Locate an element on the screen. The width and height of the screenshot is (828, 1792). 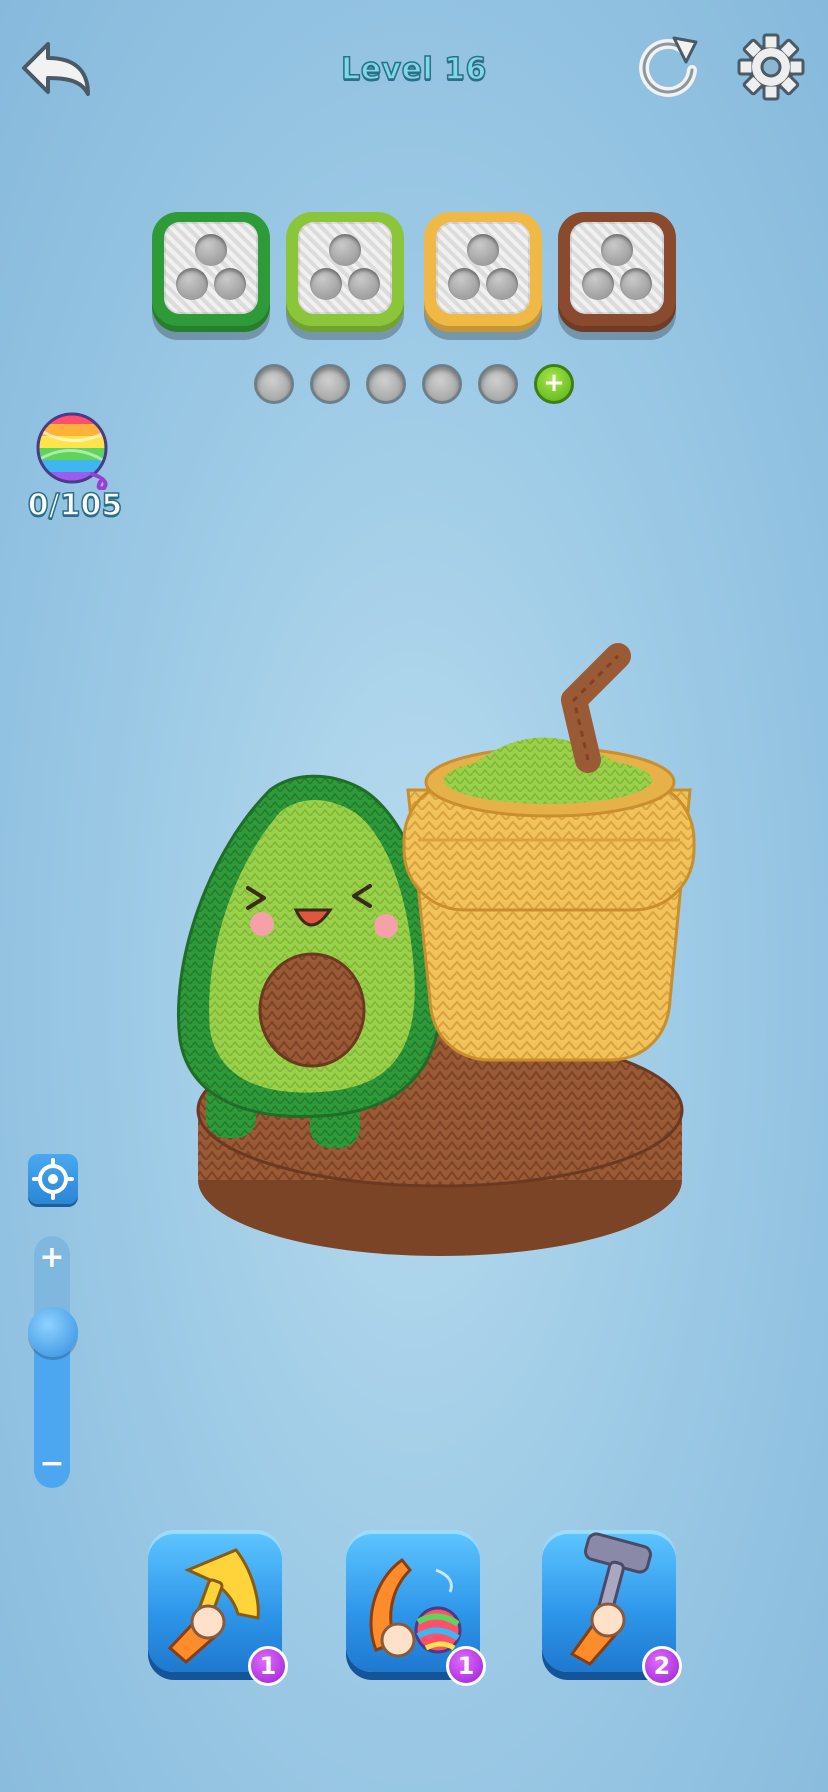
yarn-slot-brown is located at coordinates (617, 272).